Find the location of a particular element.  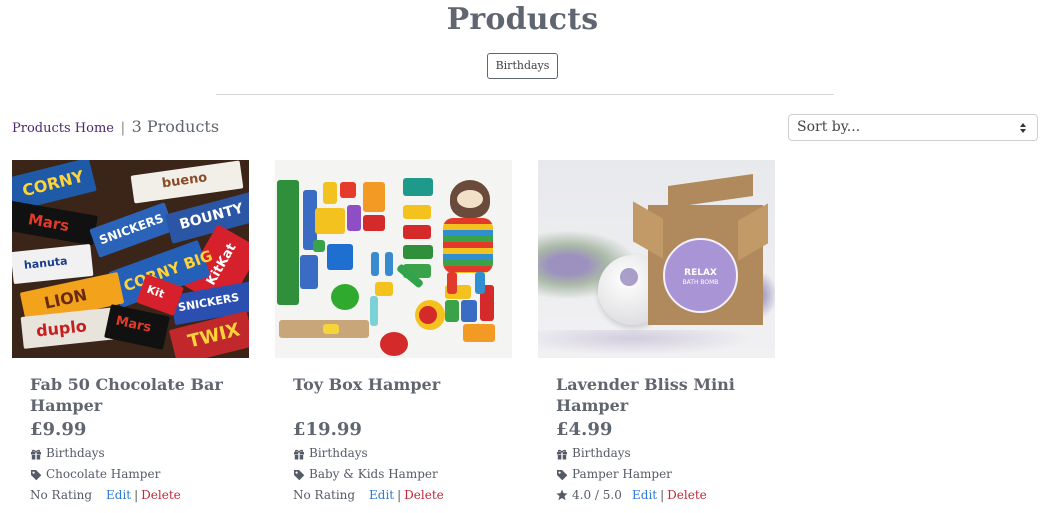

rating-value: 4.0 / 5.0 is located at coordinates (597, 495).